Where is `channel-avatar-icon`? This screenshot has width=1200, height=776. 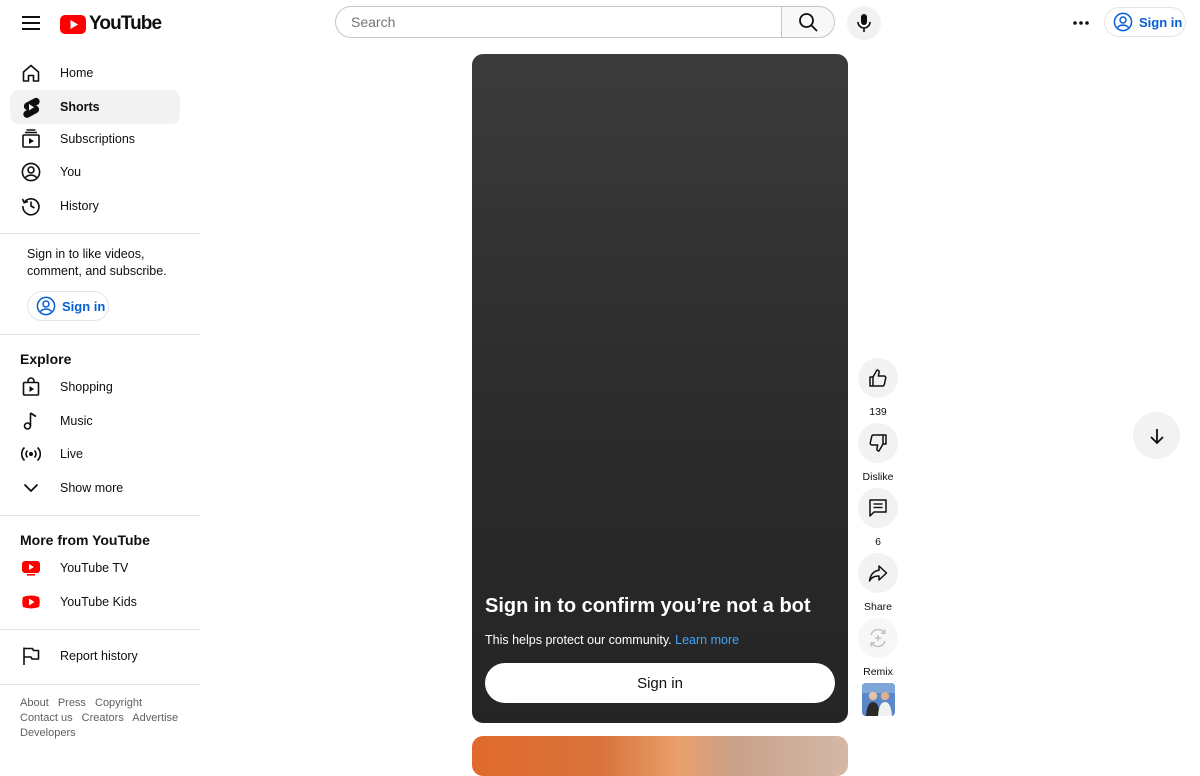 channel-avatar-icon is located at coordinates (878, 699).